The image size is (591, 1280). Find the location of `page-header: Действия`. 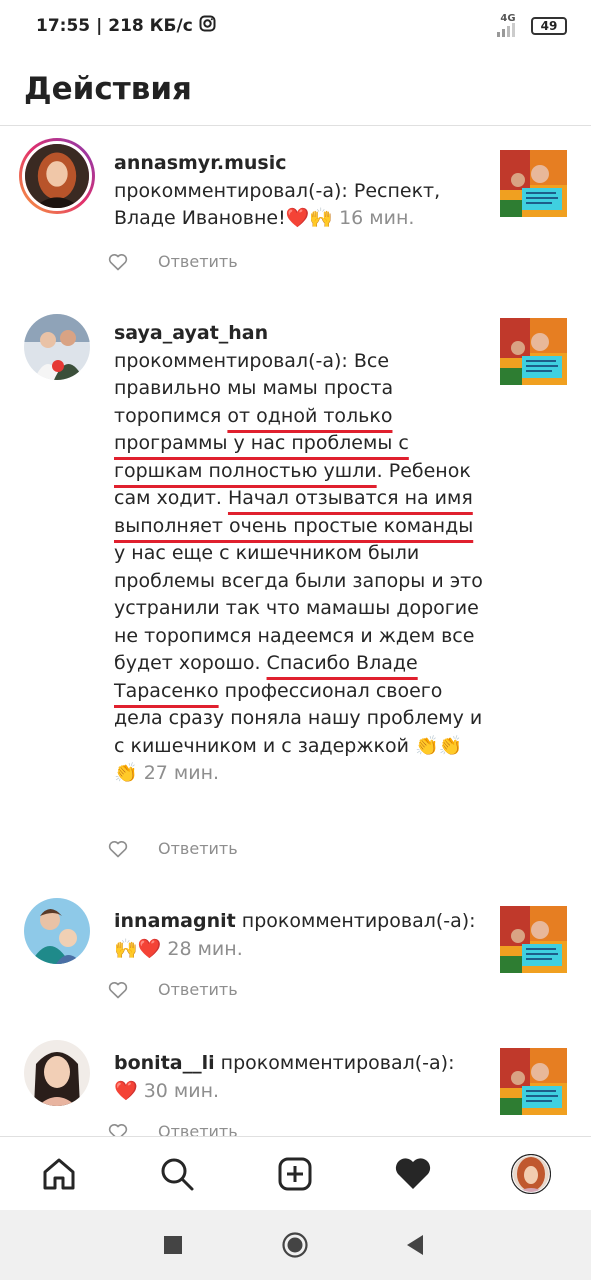

page-header: Действия is located at coordinates (295, 89).